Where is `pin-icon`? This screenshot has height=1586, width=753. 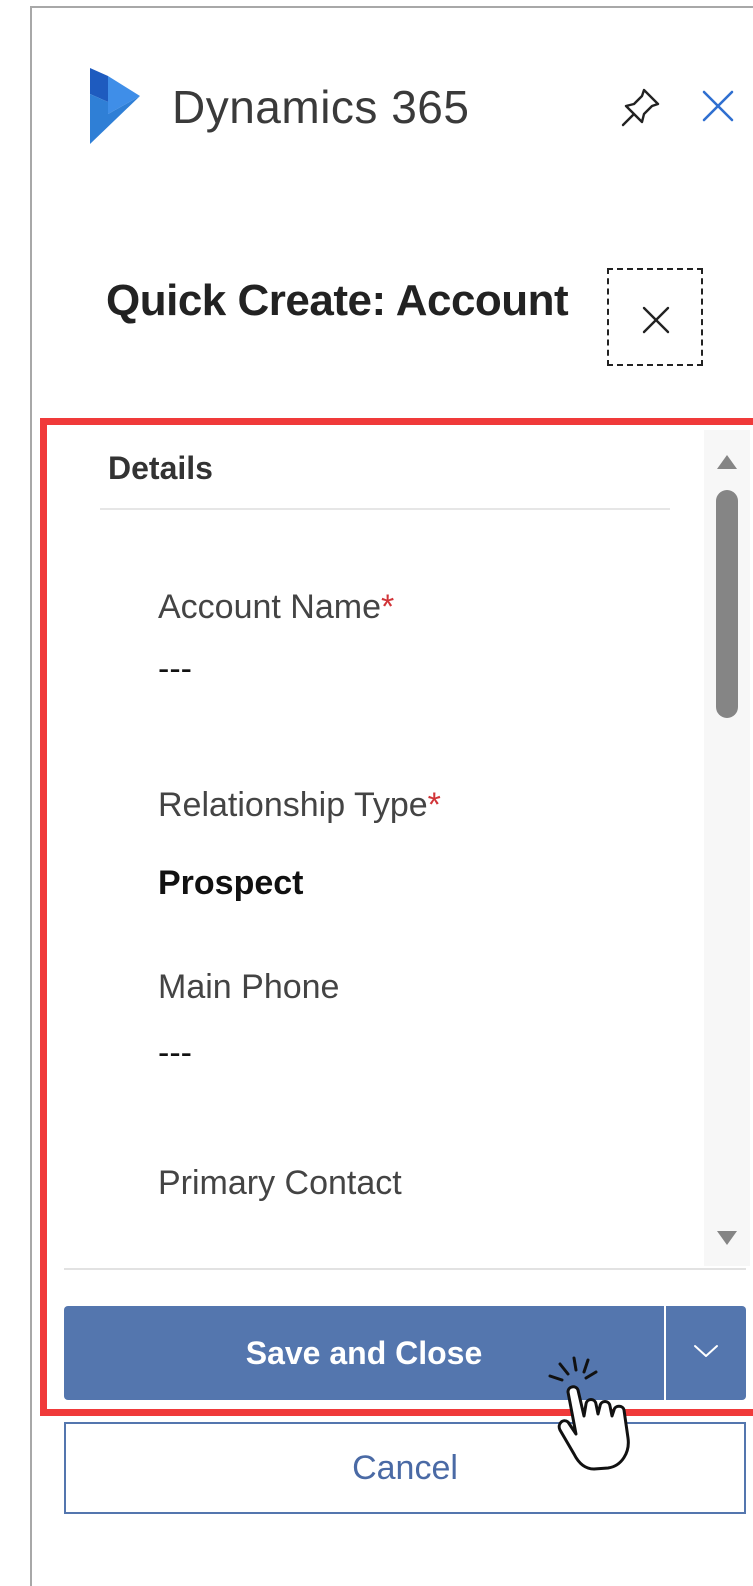
pin-icon is located at coordinates (641, 107).